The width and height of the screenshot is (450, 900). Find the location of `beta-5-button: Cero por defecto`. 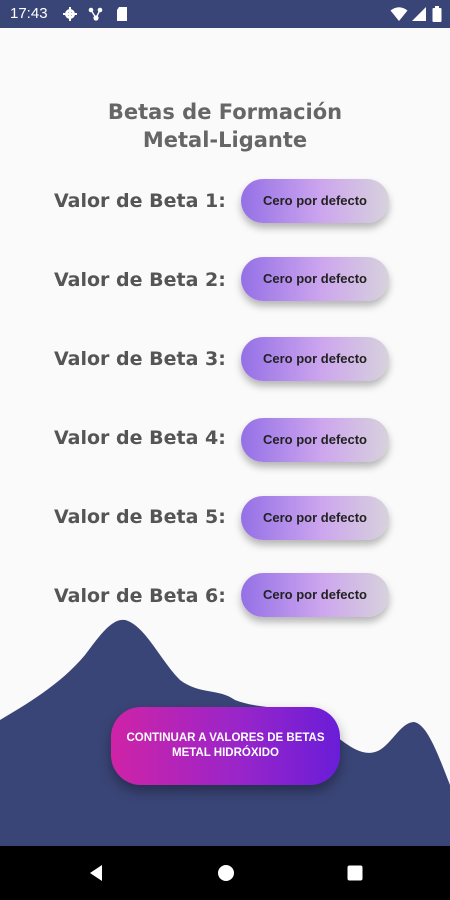

beta-5-button: Cero por defecto is located at coordinates (315, 518).